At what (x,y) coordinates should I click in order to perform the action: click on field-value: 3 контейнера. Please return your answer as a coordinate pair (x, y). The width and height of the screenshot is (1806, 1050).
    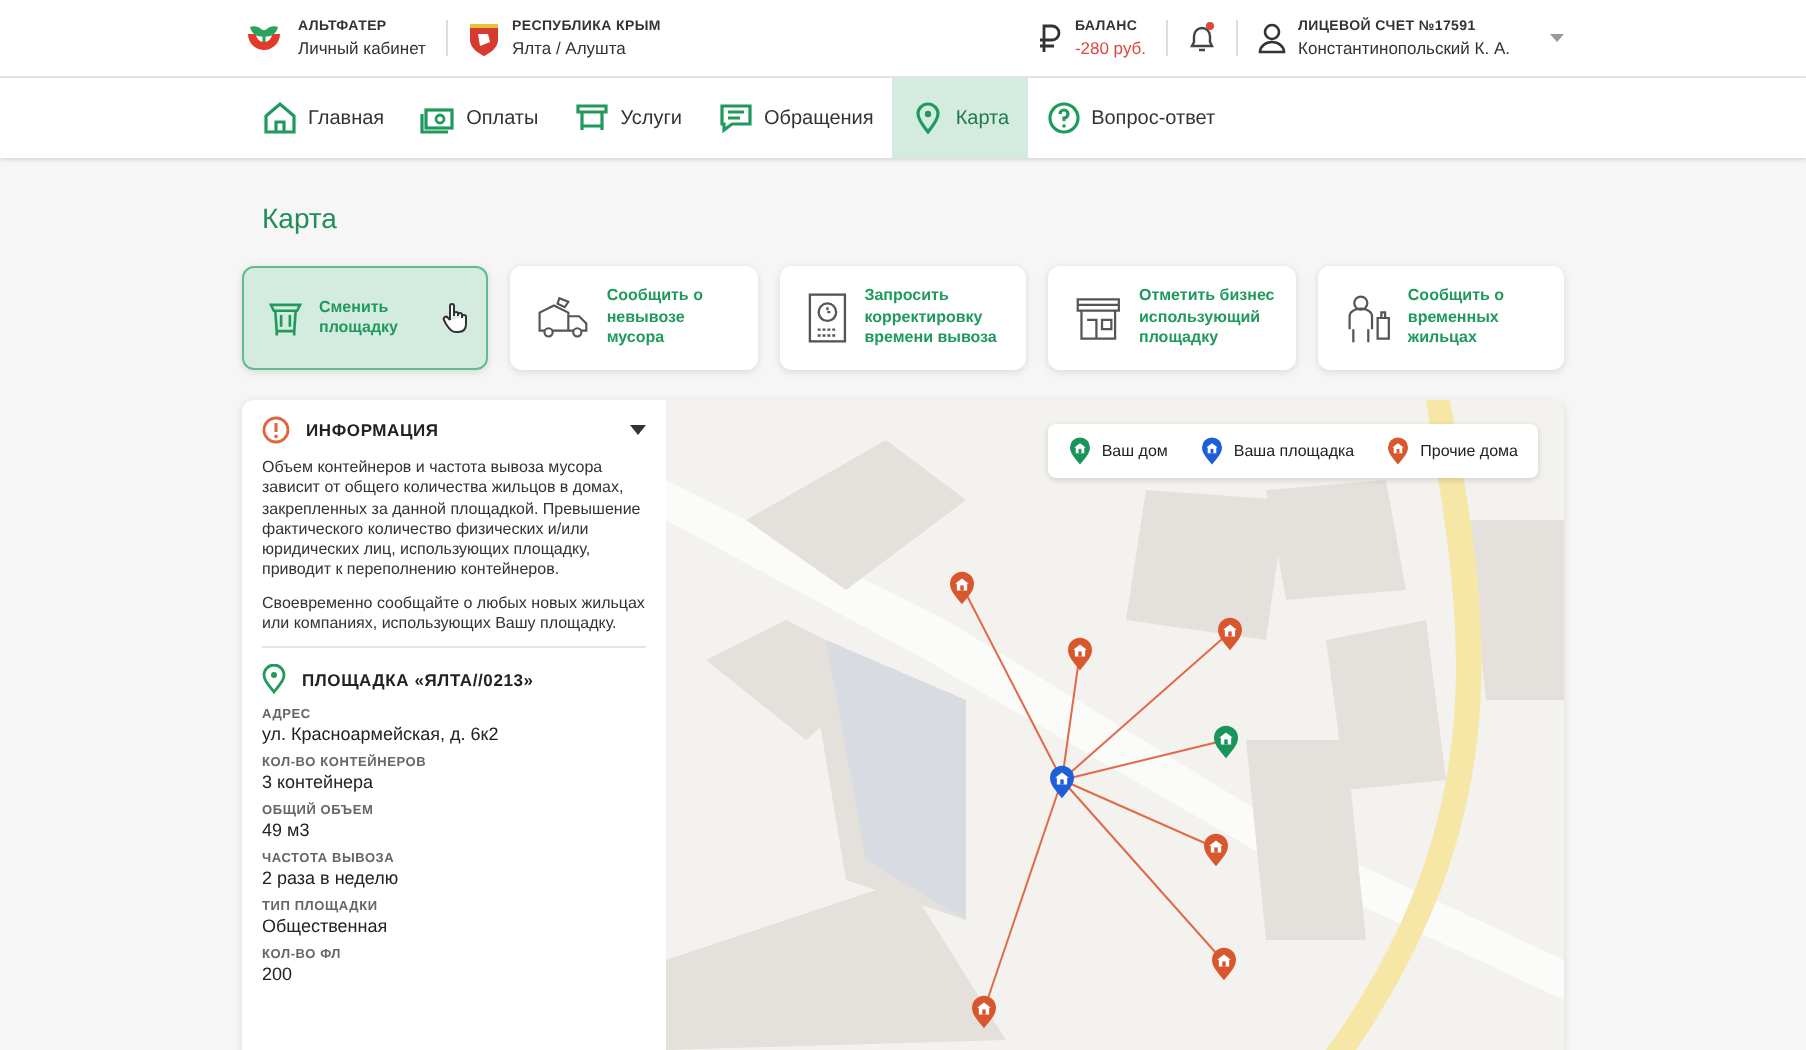
    Looking at the image, I should click on (319, 782).